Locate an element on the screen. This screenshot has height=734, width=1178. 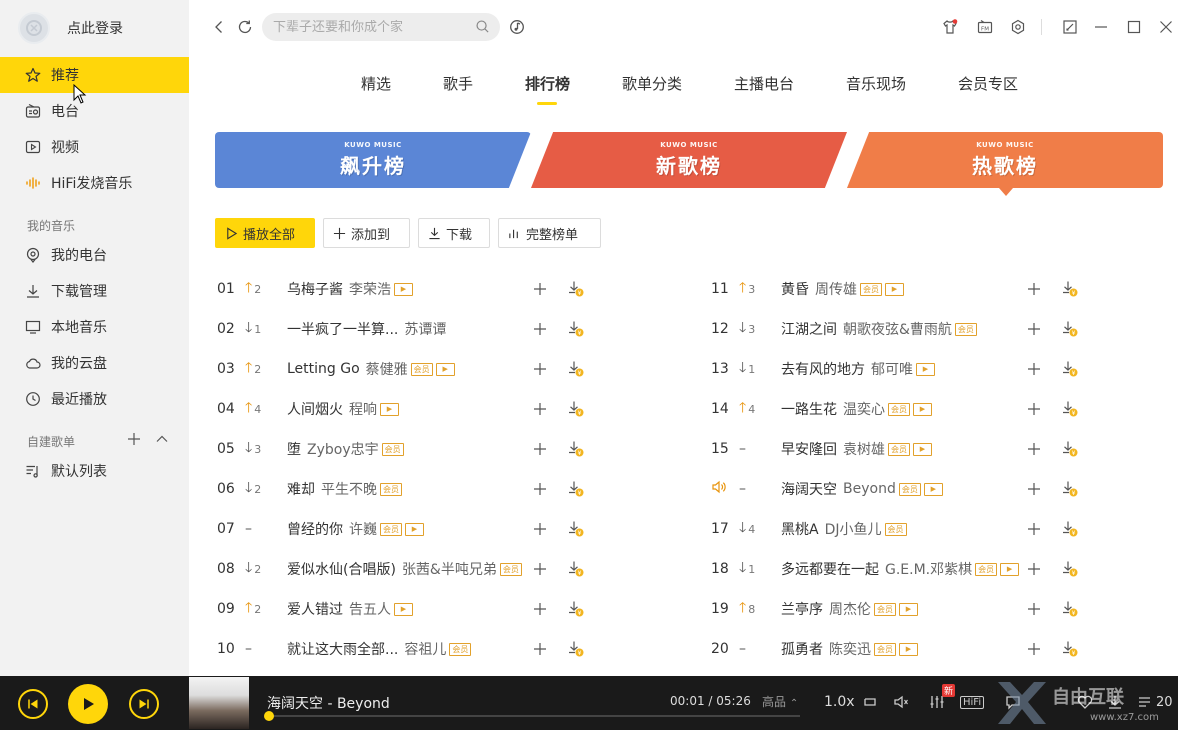
minimize-button is located at coordinates (1101, 27).